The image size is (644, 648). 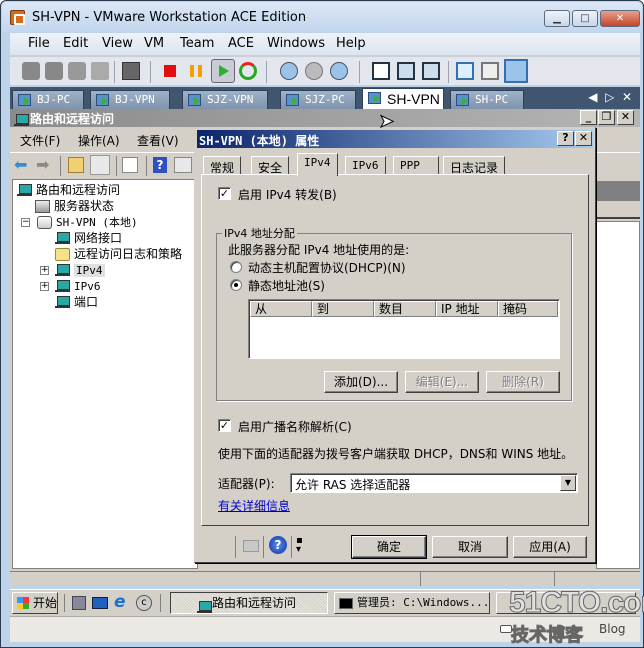 What do you see at coordinates (249, 603) in the screenshot?
I see `taskbar-item-rras: 路由和远程访问` at bounding box center [249, 603].